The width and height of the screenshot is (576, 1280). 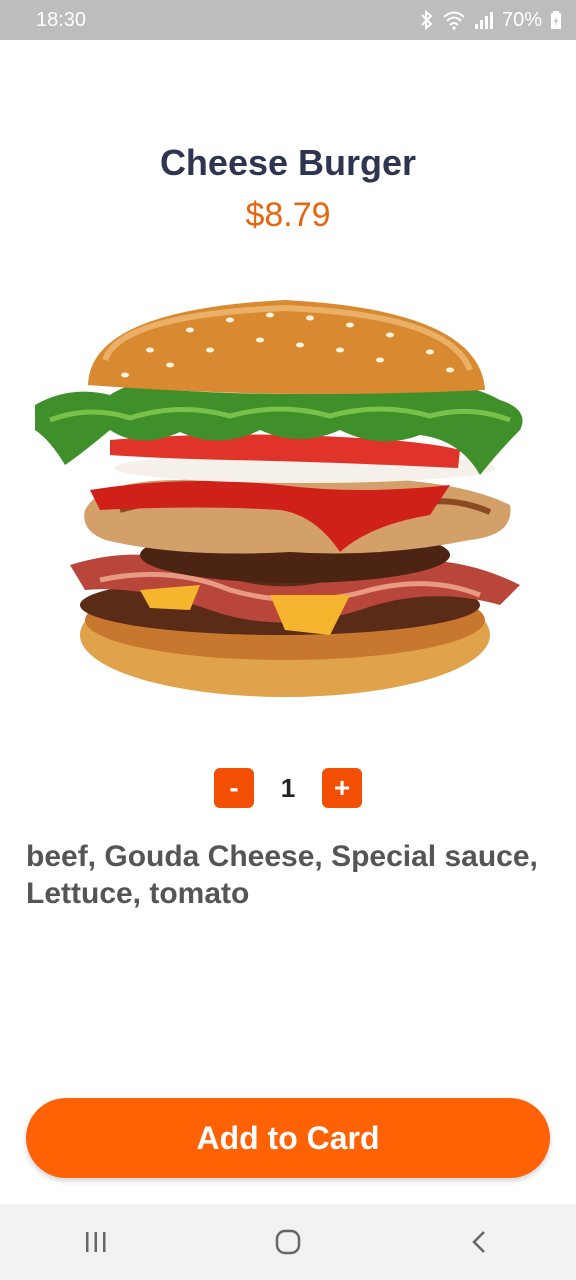 I want to click on status-time: 18:30, so click(x=61, y=19).